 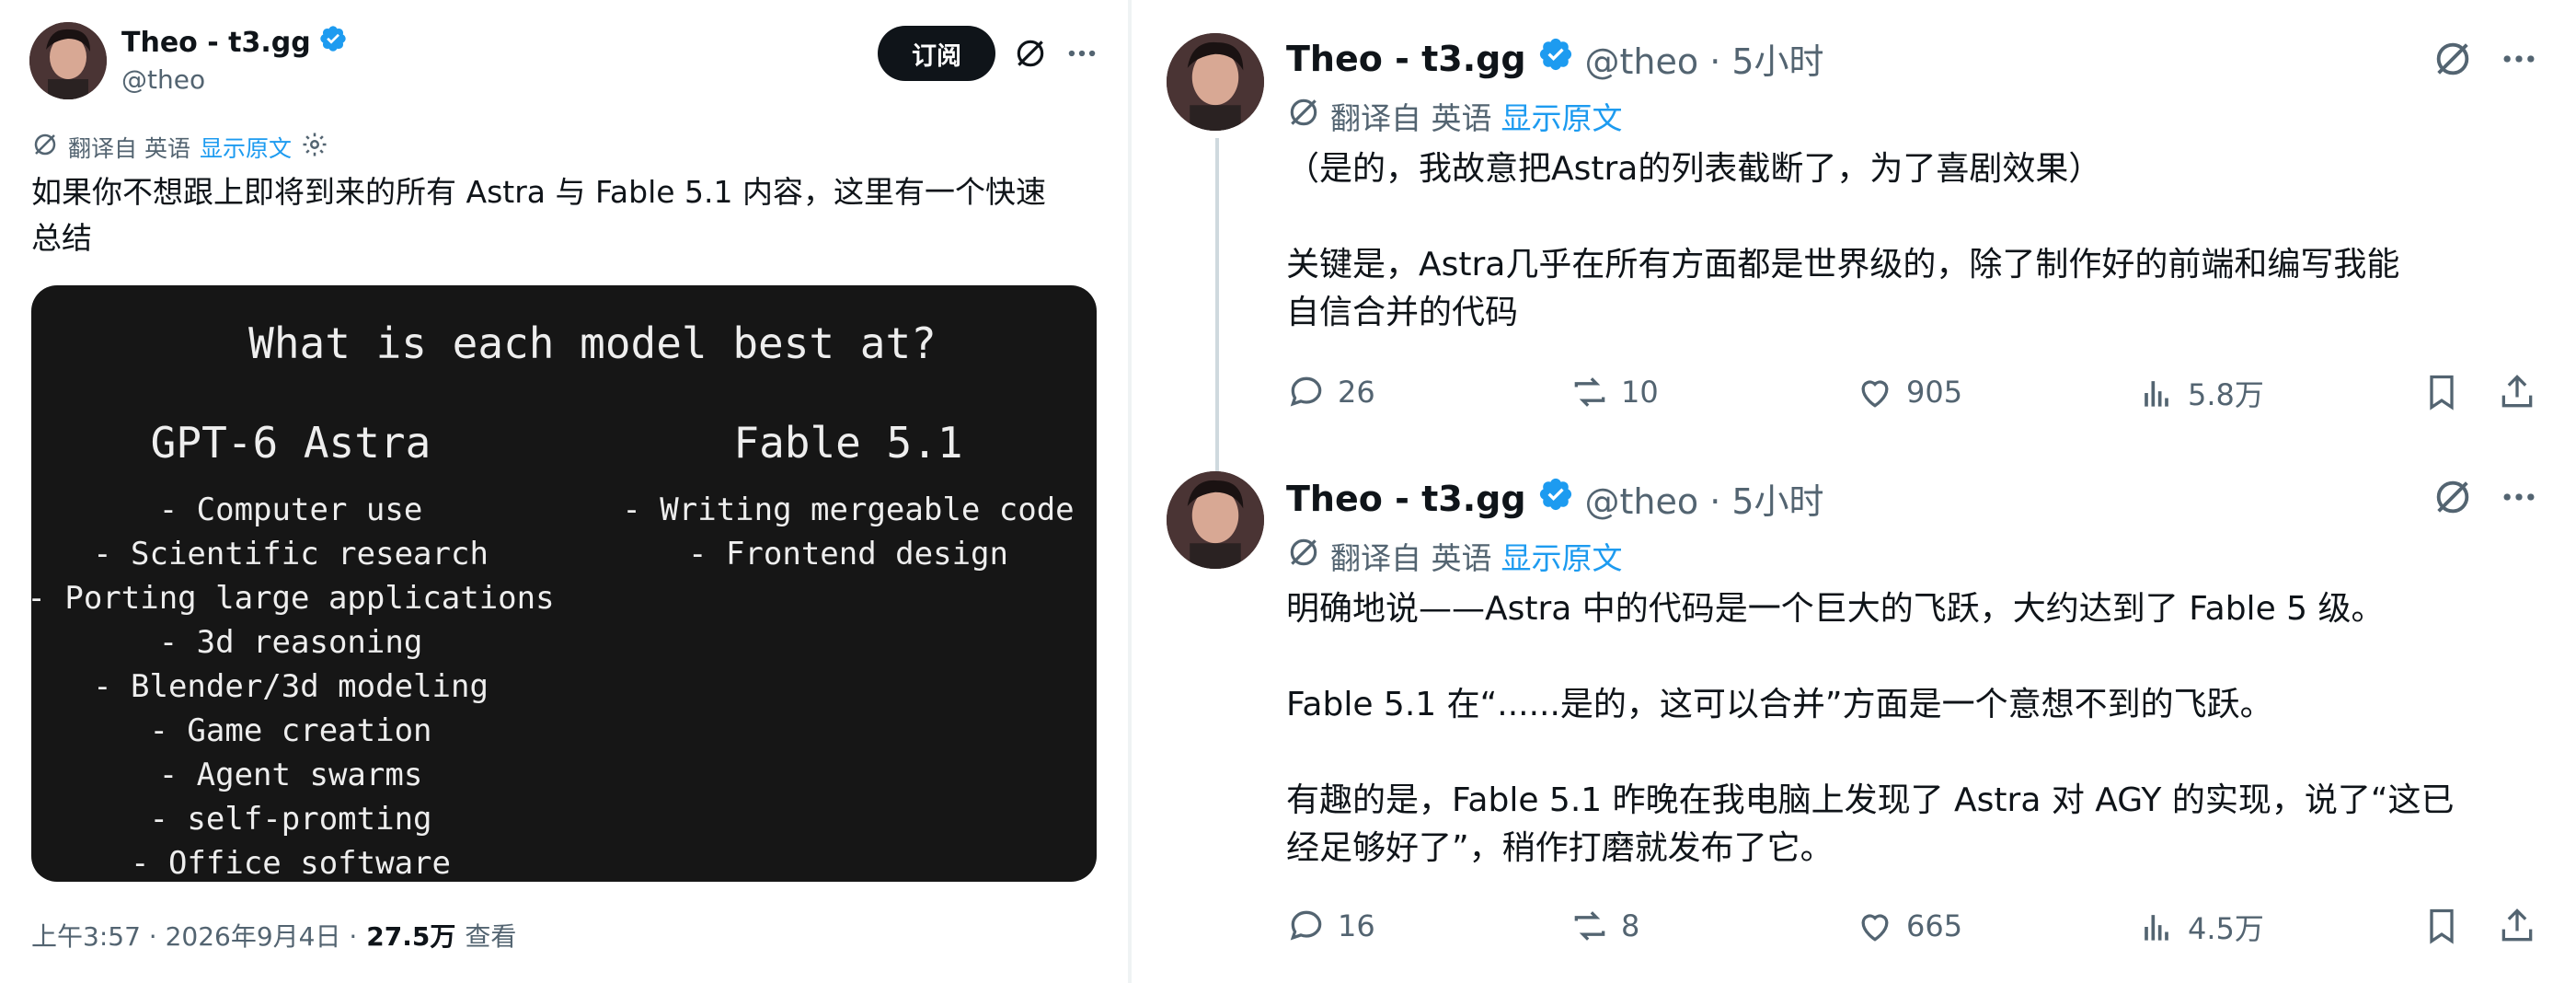 I want to click on tweet-meta: 上午3:57 · 2026年9月4日 · 27.5万 查看, so click(x=273, y=935).